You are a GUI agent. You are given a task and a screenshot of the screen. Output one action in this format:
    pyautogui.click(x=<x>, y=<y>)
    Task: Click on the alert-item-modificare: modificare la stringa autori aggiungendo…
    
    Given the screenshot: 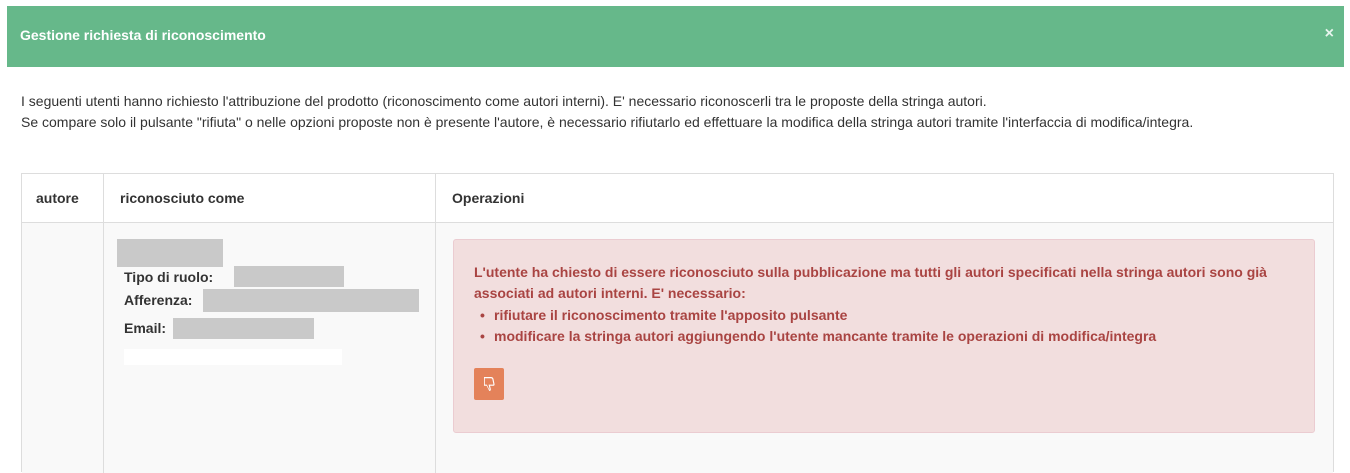 What is the action you would take?
    pyautogui.click(x=818, y=336)
    